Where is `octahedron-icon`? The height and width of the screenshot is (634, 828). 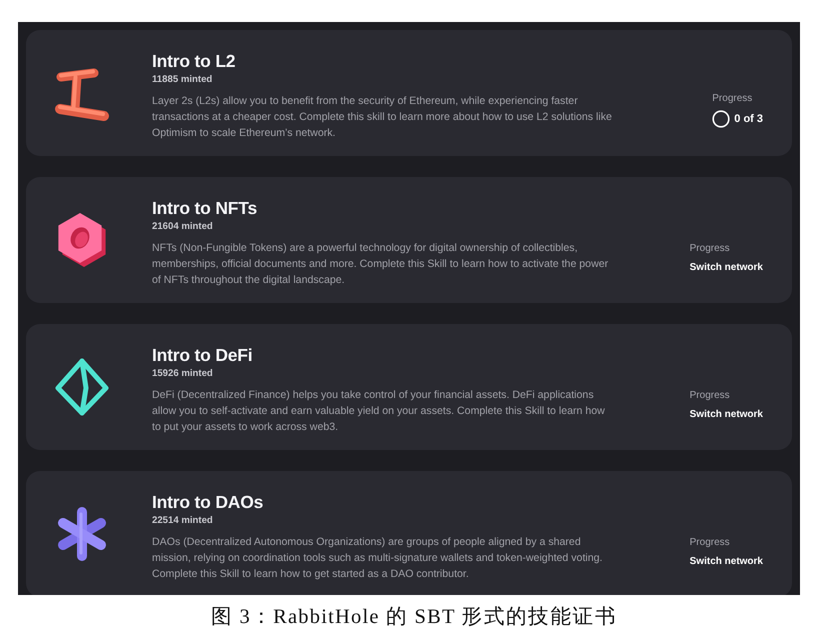 octahedron-icon is located at coordinates (82, 387).